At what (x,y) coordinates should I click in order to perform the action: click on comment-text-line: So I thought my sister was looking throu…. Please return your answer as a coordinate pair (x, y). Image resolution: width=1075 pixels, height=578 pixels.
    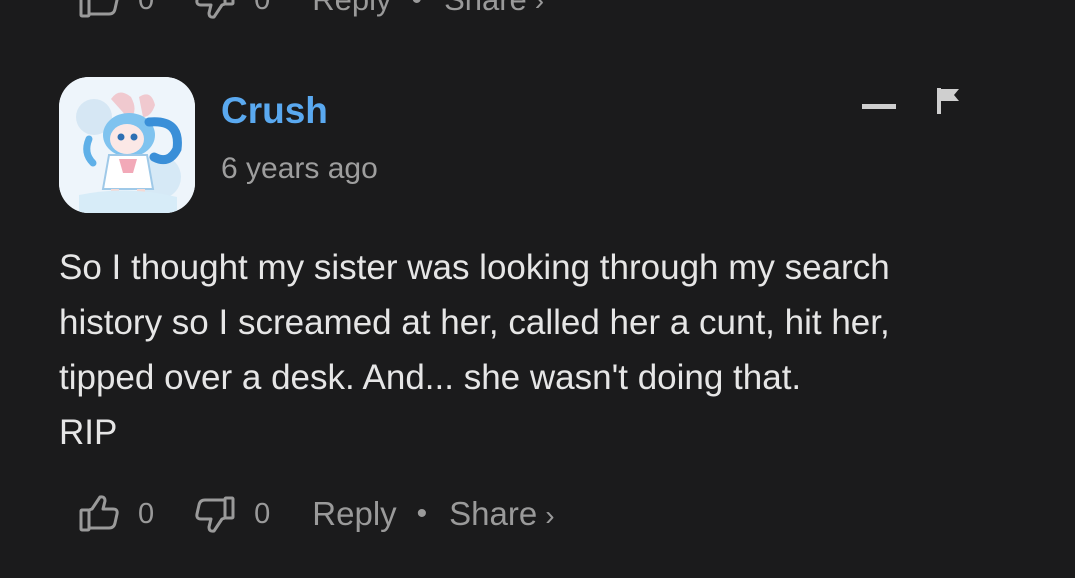
    Looking at the image, I should click on (474, 267).